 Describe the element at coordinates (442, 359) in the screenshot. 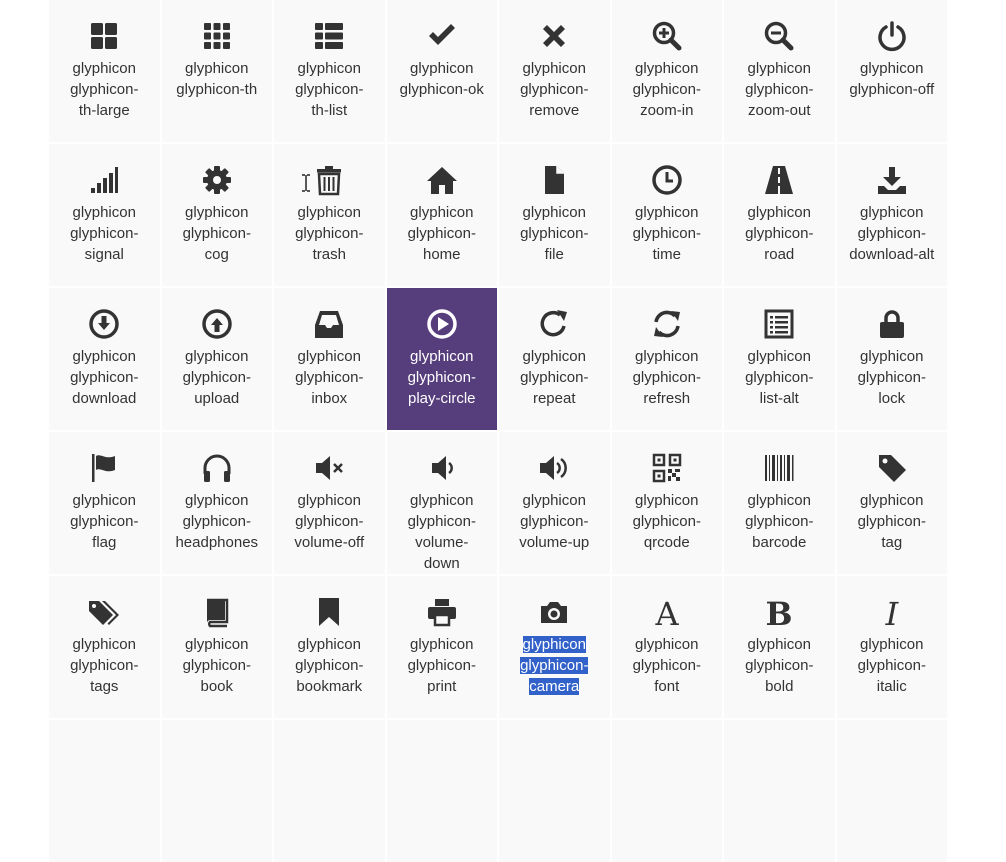

I see `glyphicon-cell-play-circle: glyphicon glyphicon-play-circle` at that location.